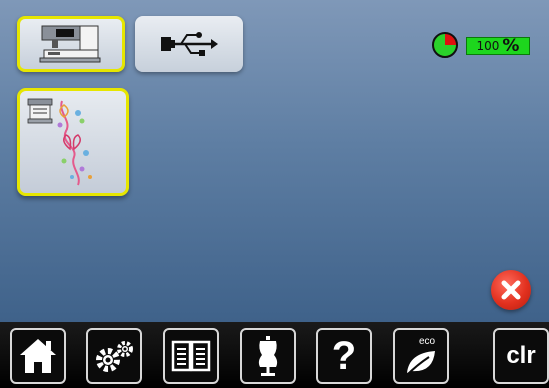 The width and height of the screenshot is (549, 388). I want to click on machine-small-icon, so click(40, 111).